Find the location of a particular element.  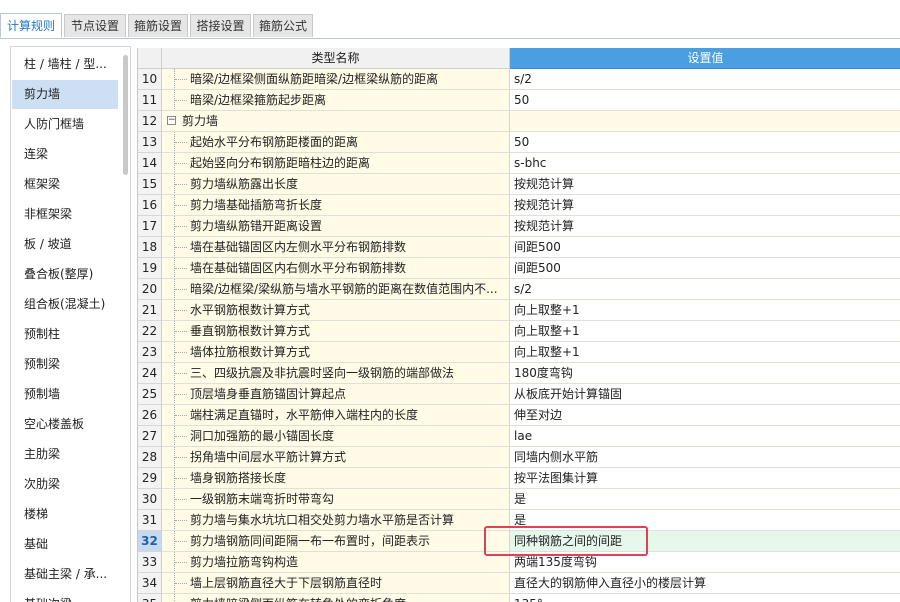

sidebar-item-slab: 板 / 坡道 is located at coordinates (65, 244).